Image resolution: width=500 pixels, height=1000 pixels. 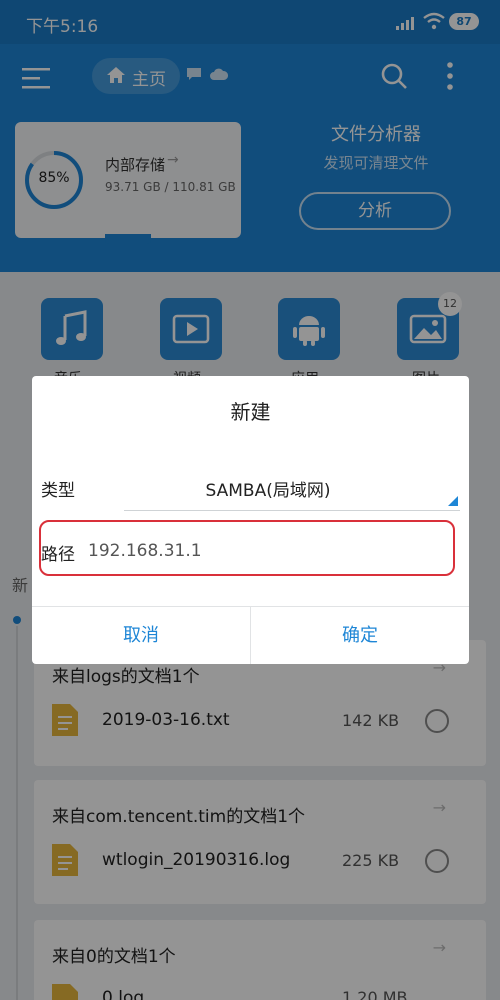 What do you see at coordinates (292, 510) in the screenshot?
I see `type-underline` at bounding box center [292, 510].